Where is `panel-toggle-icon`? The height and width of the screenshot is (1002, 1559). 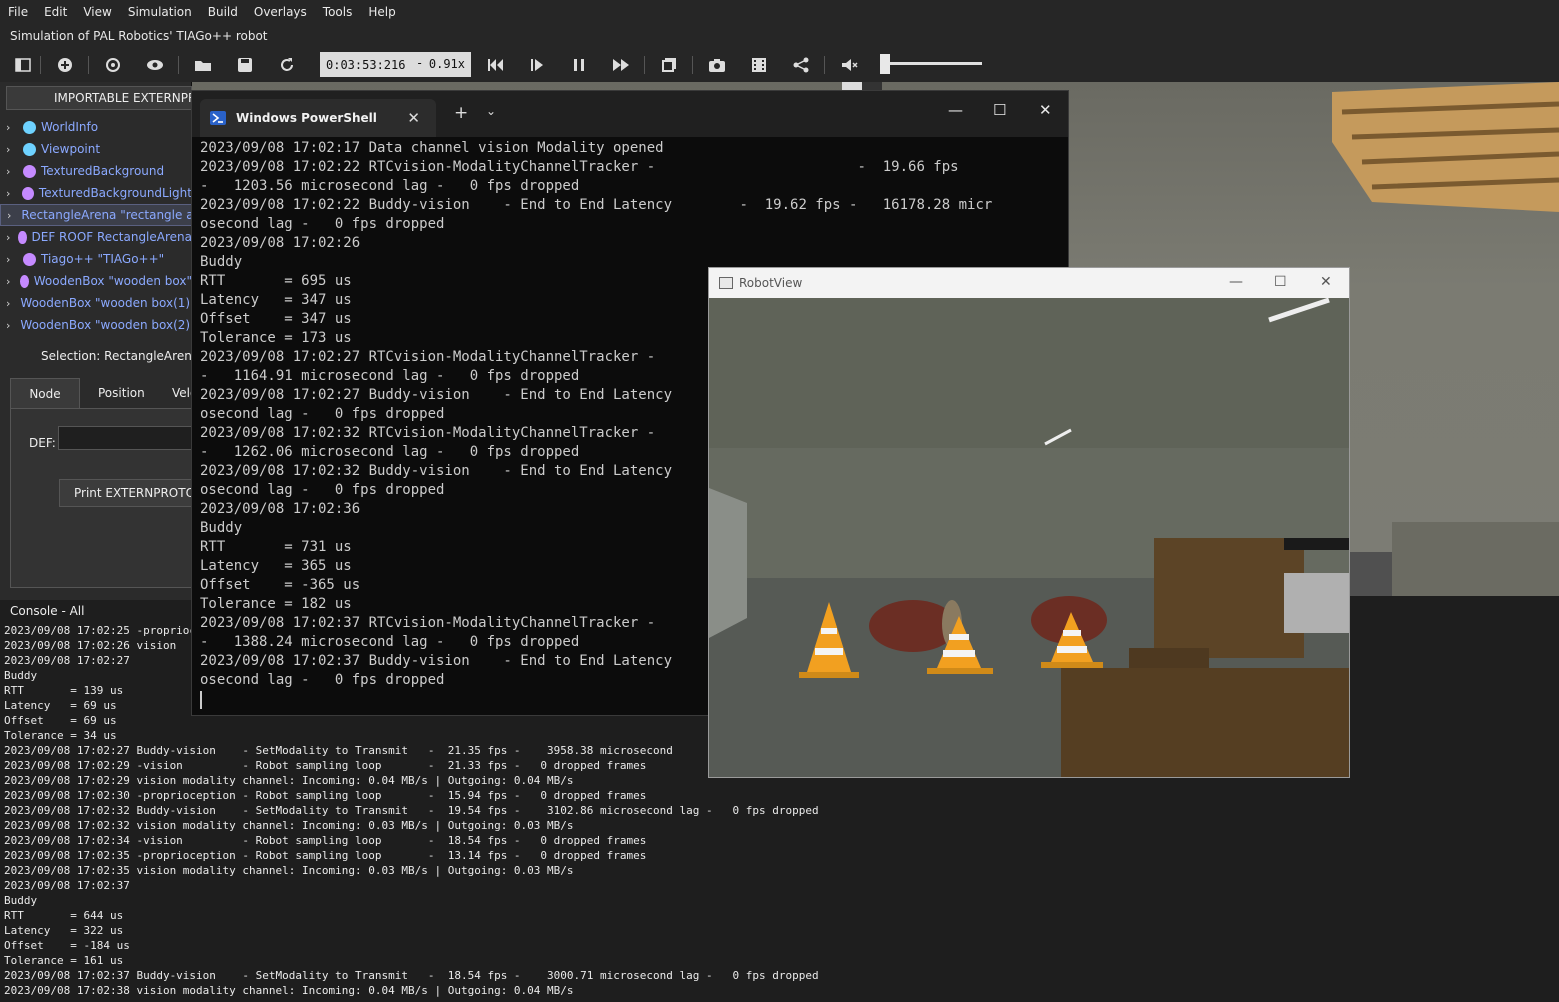
panel-toggle-icon is located at coordinates (23, 65).